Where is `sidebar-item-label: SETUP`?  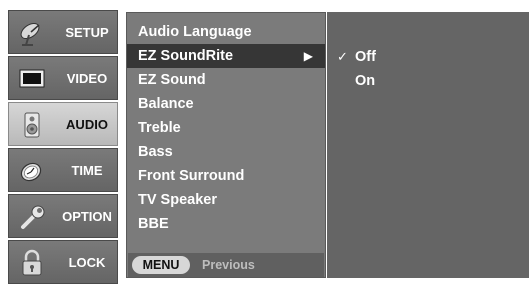 sidebar-item-label: SETUP is located at coordinates (87, 32).